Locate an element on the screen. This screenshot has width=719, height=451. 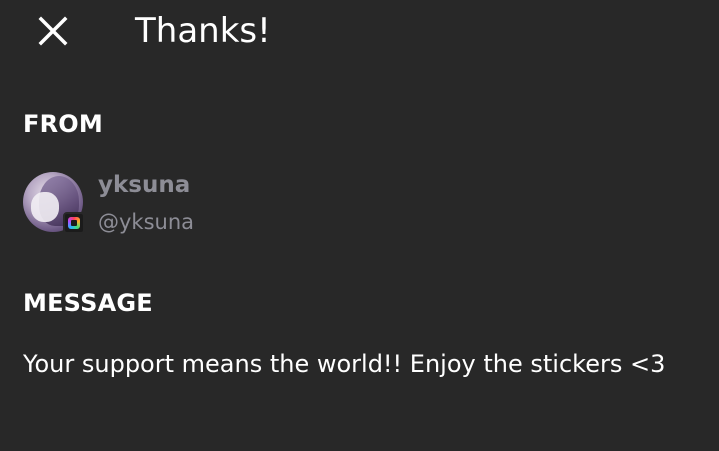
close-button is located at coordinates (53, 31).